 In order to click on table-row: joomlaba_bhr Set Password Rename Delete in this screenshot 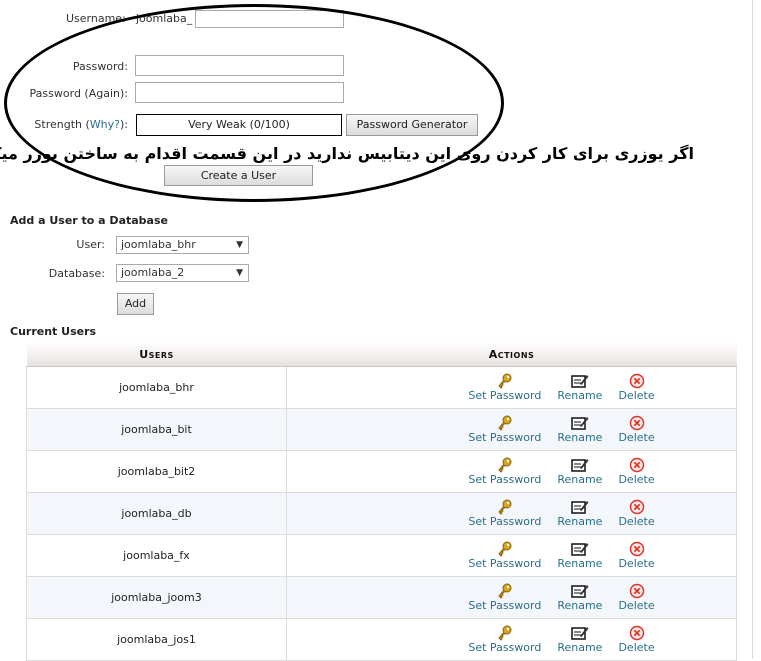, I will do `click(381, 387)`.